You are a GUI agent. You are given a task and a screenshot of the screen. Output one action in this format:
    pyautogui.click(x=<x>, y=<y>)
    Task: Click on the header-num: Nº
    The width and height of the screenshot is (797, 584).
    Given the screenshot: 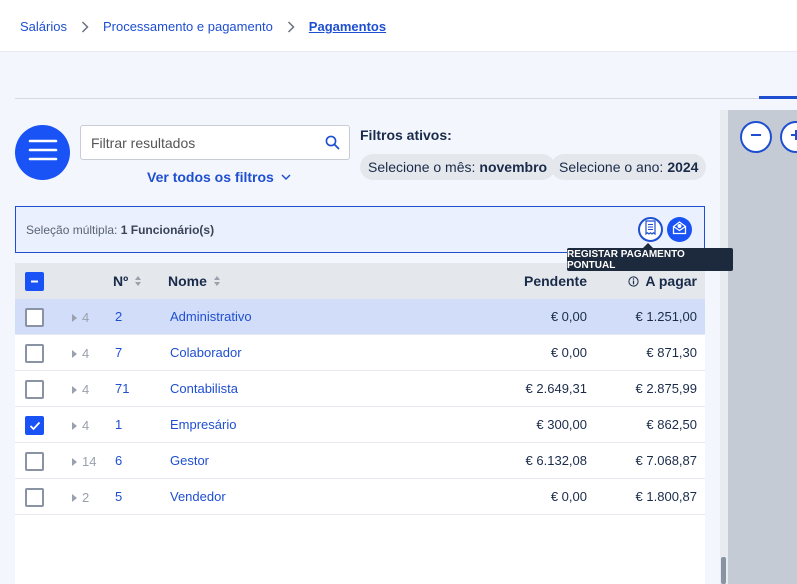 What is the action you would take?
    pyautogui.click(x=127, y=281)
    